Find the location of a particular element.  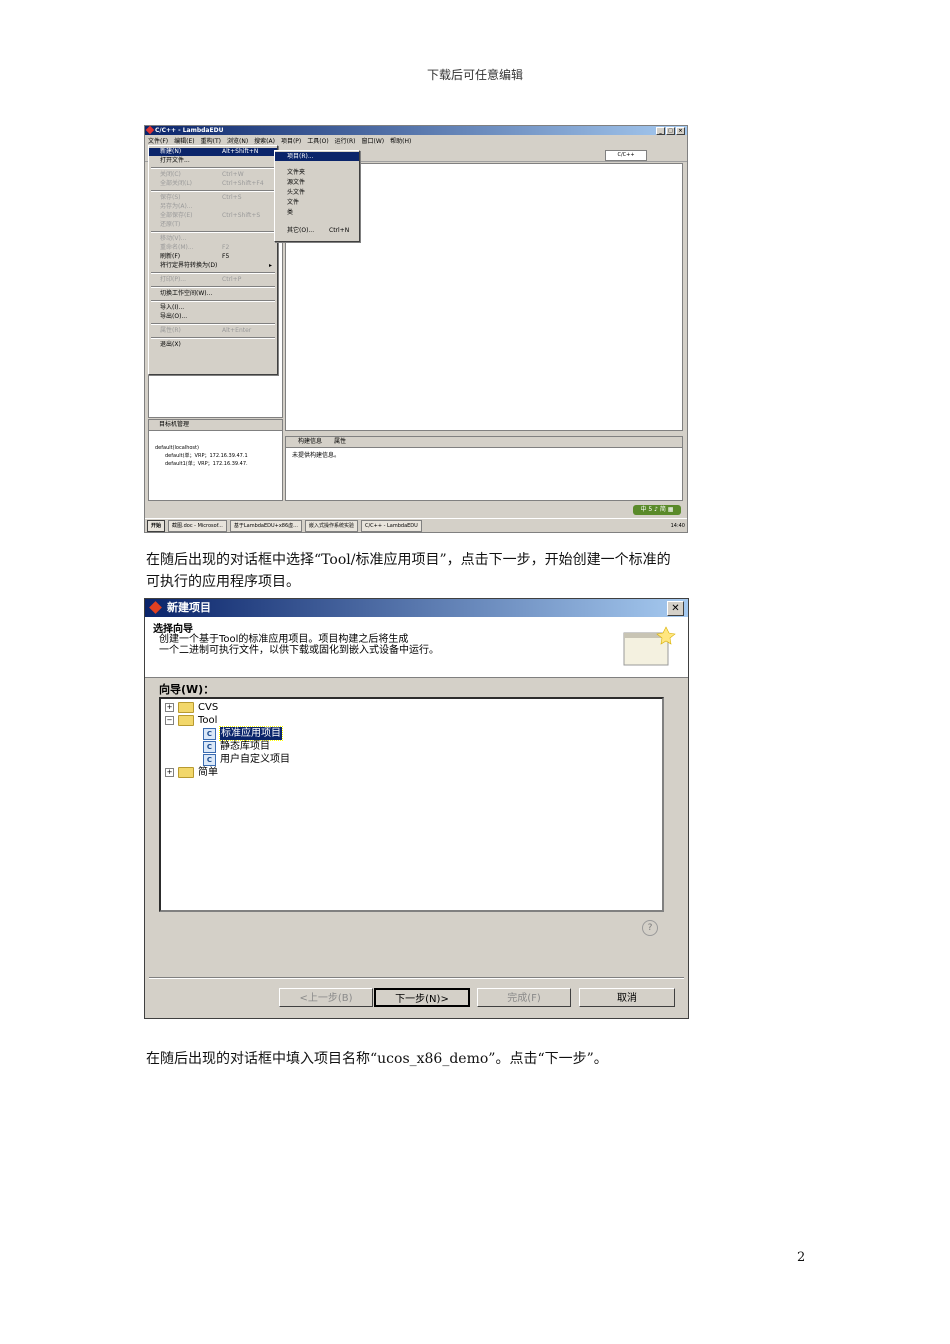

description-line: 创建一个基于Tool的标准应用项目。项目构建之后将生成 is located at coordinates (284, 639).